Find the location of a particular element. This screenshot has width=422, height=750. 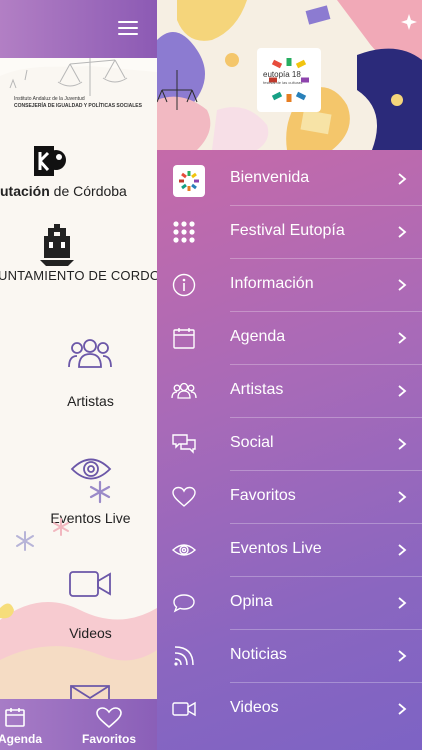

menu-item-favoritos-label: Favoritos is located at coordinates (263, 495).